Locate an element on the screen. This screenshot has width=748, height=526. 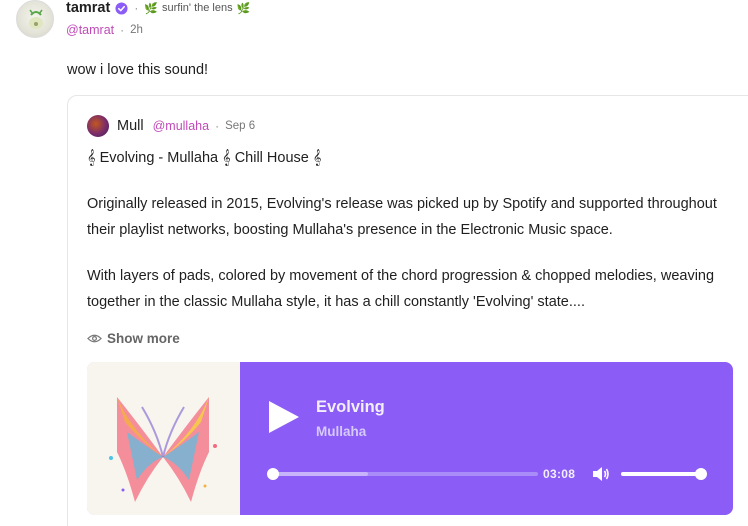
author-avatar is located at coordinates (35, 19).